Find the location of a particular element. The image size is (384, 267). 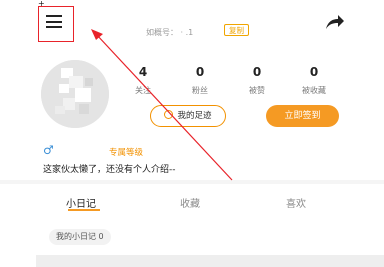

exclusive-level-badge: 专属等级 is located at coordinates (126, 152).